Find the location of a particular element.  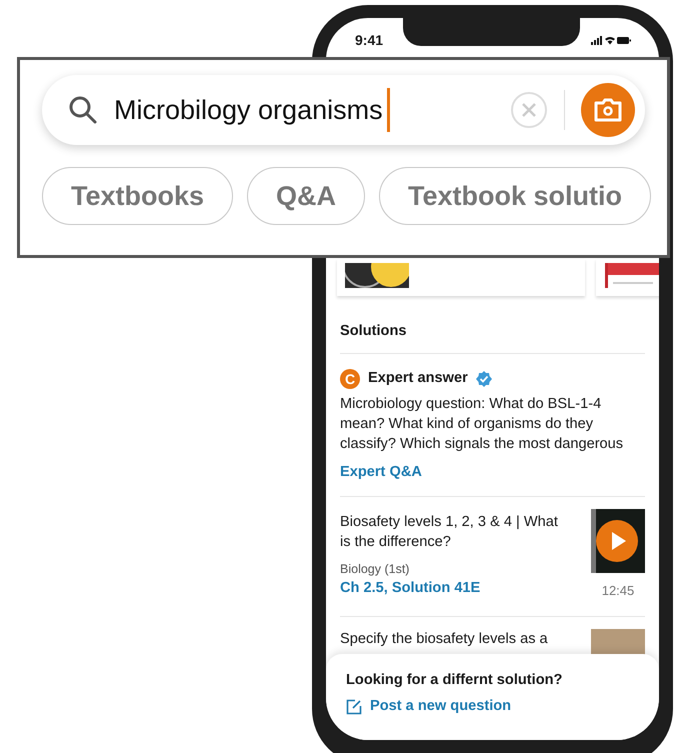

edit-icon is located at coordinates (354, 706).